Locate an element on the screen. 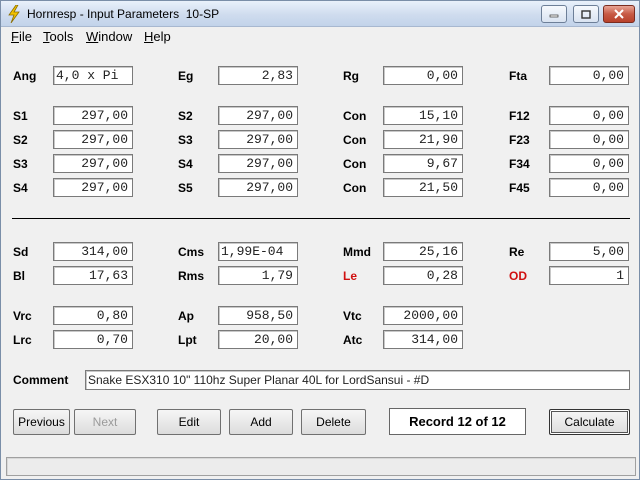 The image size is (640, 480). field-s4: 297,00 is located at coordinates (93, 187).